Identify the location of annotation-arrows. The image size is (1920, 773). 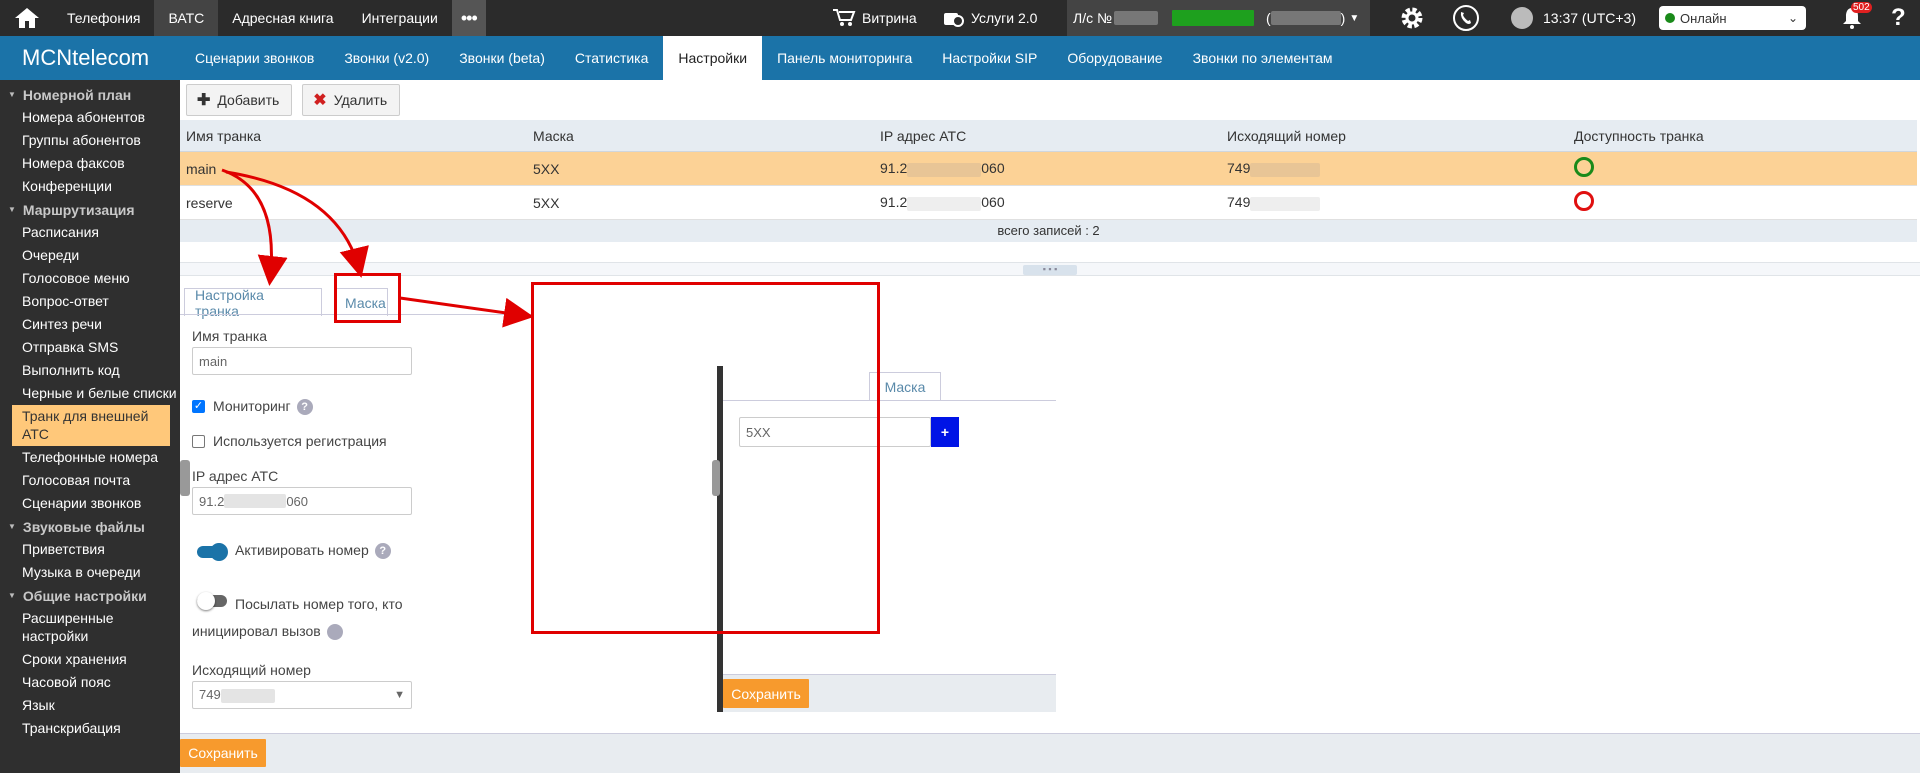
(377, 248).